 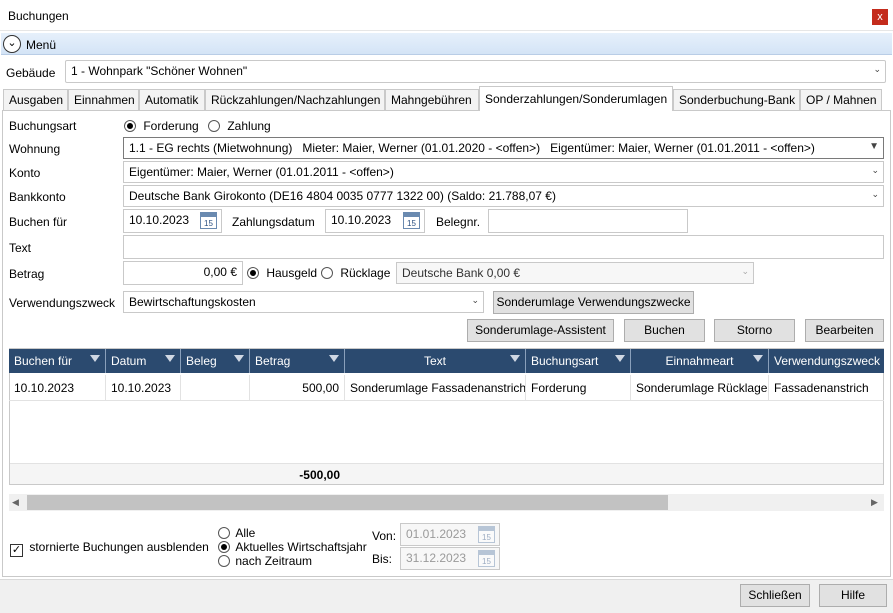 What do you see at coordinates (273, 361) in the screenshot?
I see `col-label: Betrag` at bounding box center [273, 361].